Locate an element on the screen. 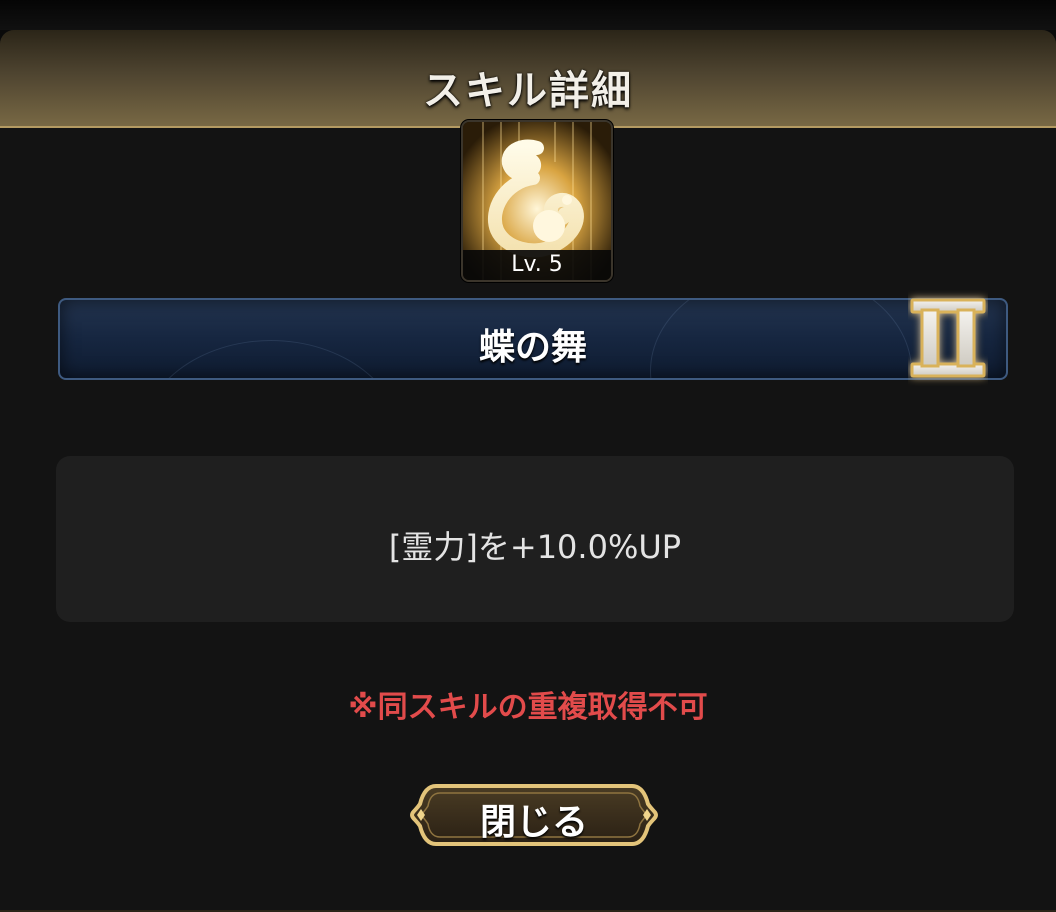 The image size is (1056, 912). close-button: 閉じる is located at coordinates (534, 815).